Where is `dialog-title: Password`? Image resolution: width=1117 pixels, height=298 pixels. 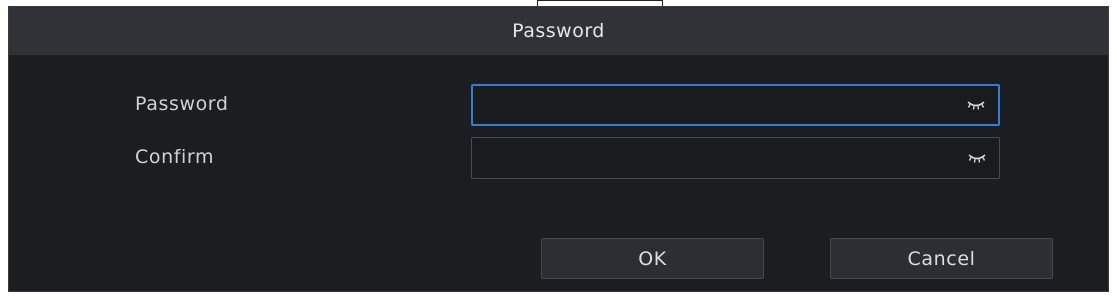 dialog-title: Password is located at coordinates (558, 31).